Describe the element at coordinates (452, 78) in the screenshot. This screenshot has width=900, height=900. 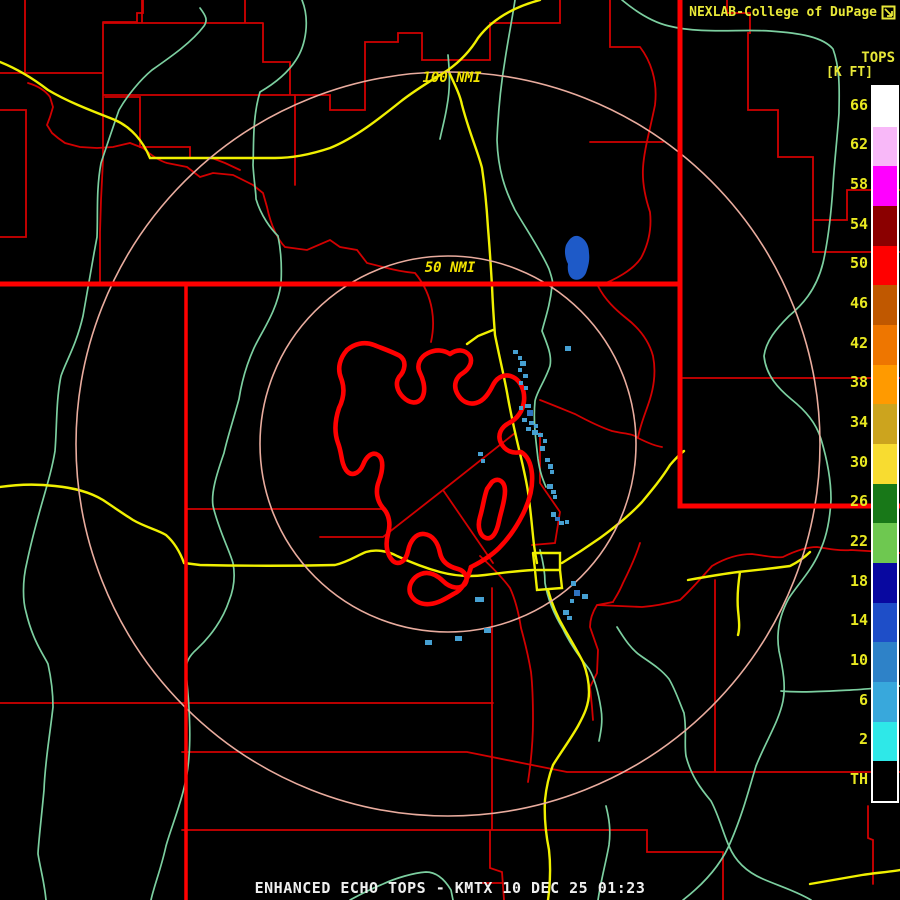
I see `ring-label-100nmi: 100 NMI` at that location.